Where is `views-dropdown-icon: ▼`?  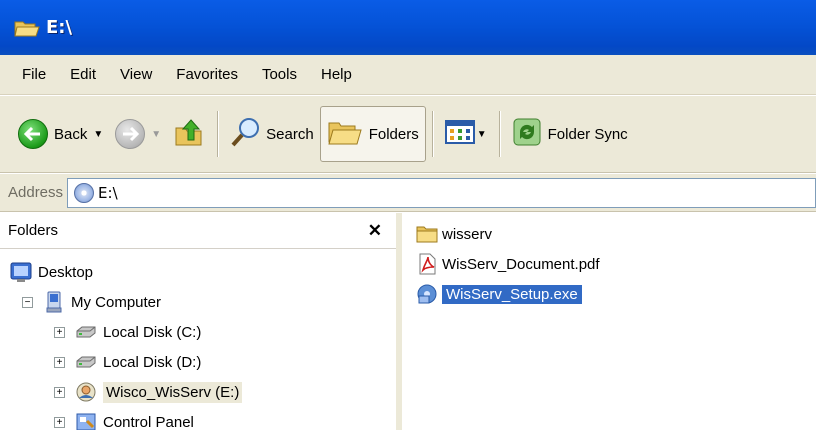
views-dropdown-icon: ▼ is located at coordinates (482, 134).